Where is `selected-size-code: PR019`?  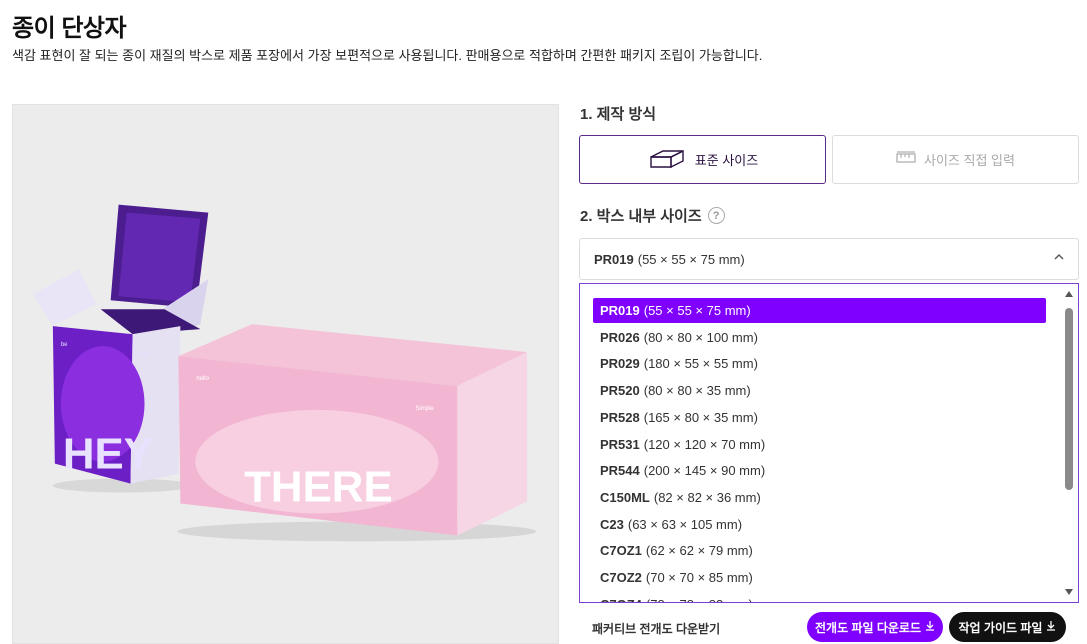 selected-size-code: PR019 is located at coordinates (614, 259).